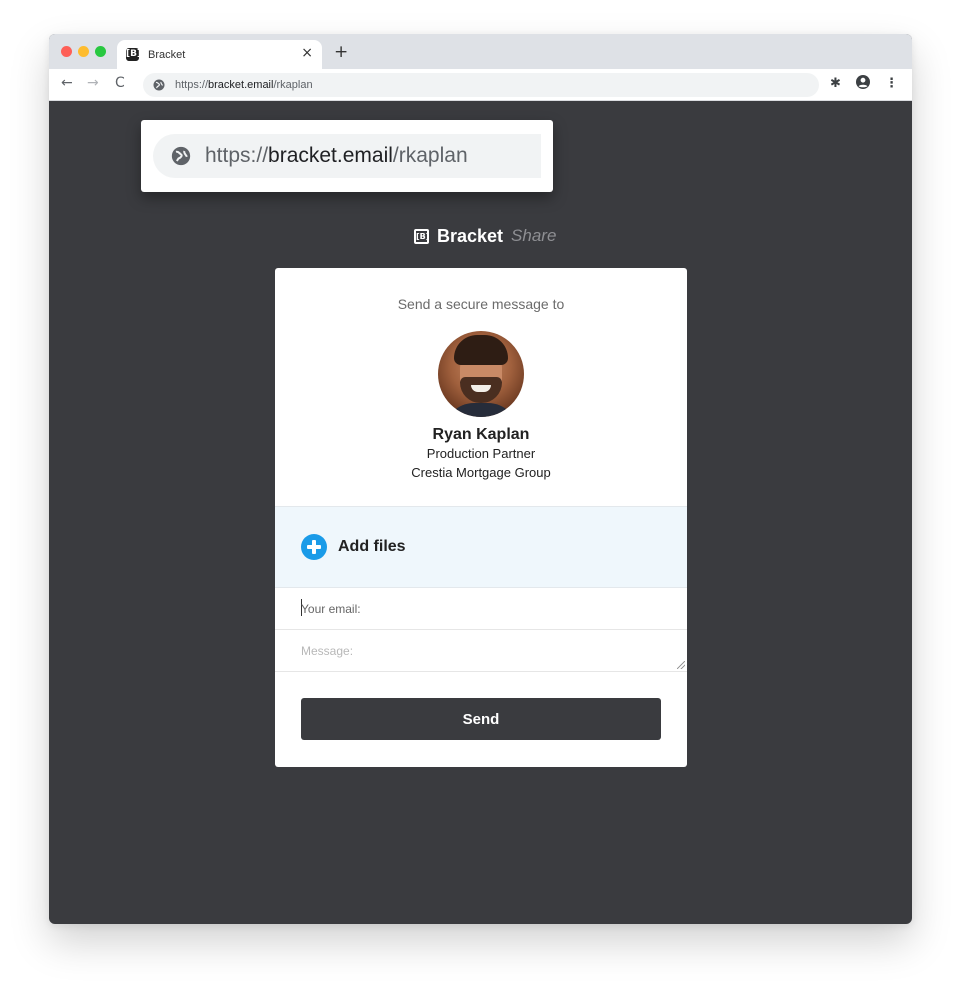 Image resolution: width=960 pixels, height=988 pixels. Describe the element at coordinates (481, 651) in the screenshot. I see `message-field: Message:` at that location.